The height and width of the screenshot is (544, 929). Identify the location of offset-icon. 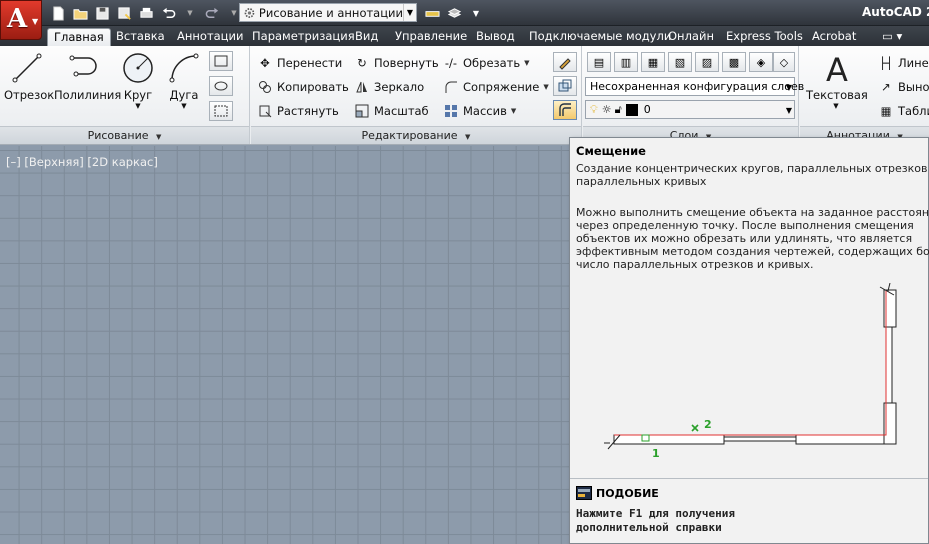
(565, 109).